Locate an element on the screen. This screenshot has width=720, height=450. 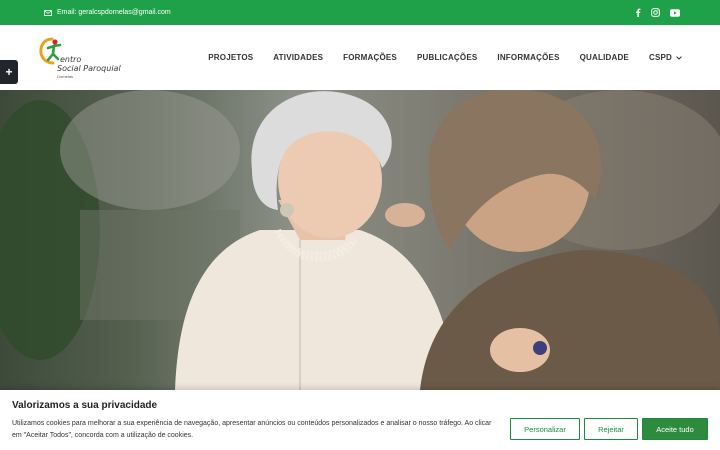
logo-text-line3: Dornelas is located at coordinates (65, 76).